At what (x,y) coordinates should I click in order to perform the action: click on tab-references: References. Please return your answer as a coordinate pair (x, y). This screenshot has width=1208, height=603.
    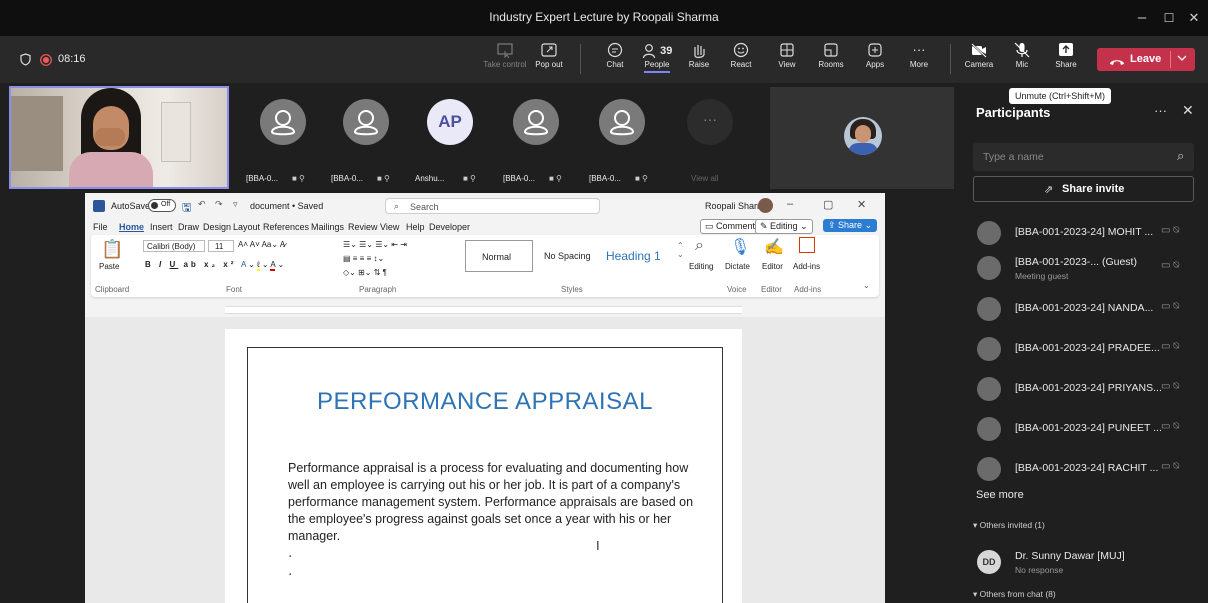
    Looking at the image, I should click on (286, 227).